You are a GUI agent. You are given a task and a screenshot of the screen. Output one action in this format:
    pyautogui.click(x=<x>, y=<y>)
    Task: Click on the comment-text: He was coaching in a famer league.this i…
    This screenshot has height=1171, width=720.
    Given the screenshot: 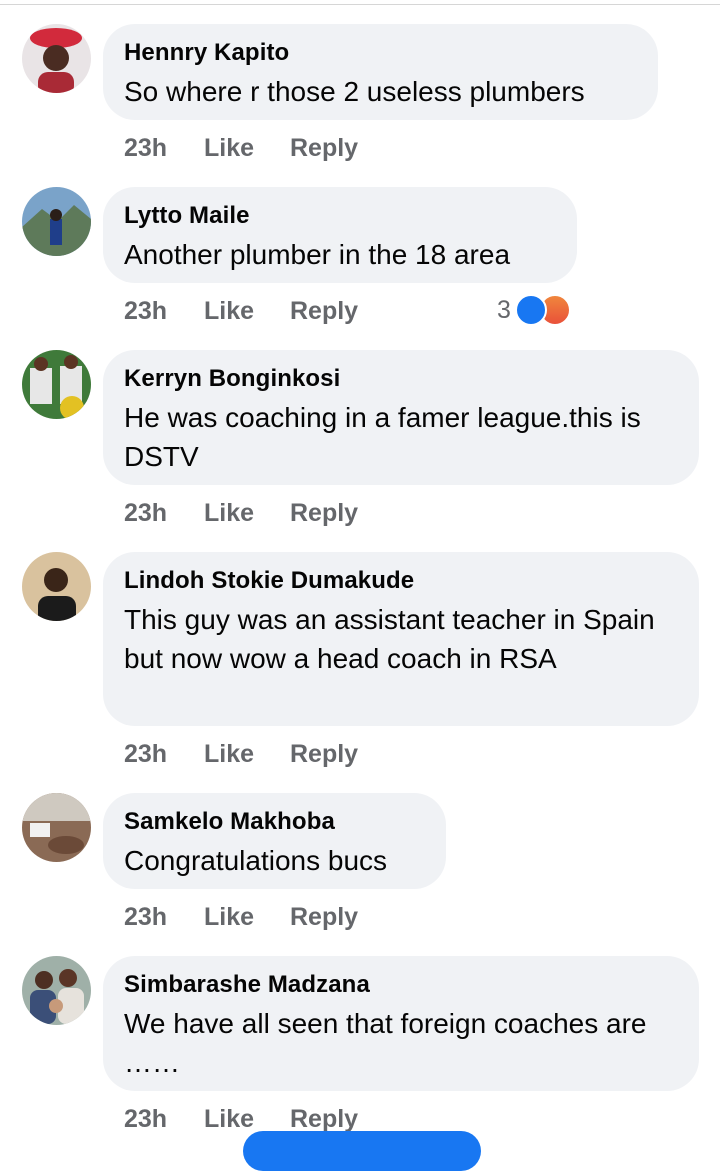 What is the action you would take?
    pyautogui.click(x=382, y=437)
    